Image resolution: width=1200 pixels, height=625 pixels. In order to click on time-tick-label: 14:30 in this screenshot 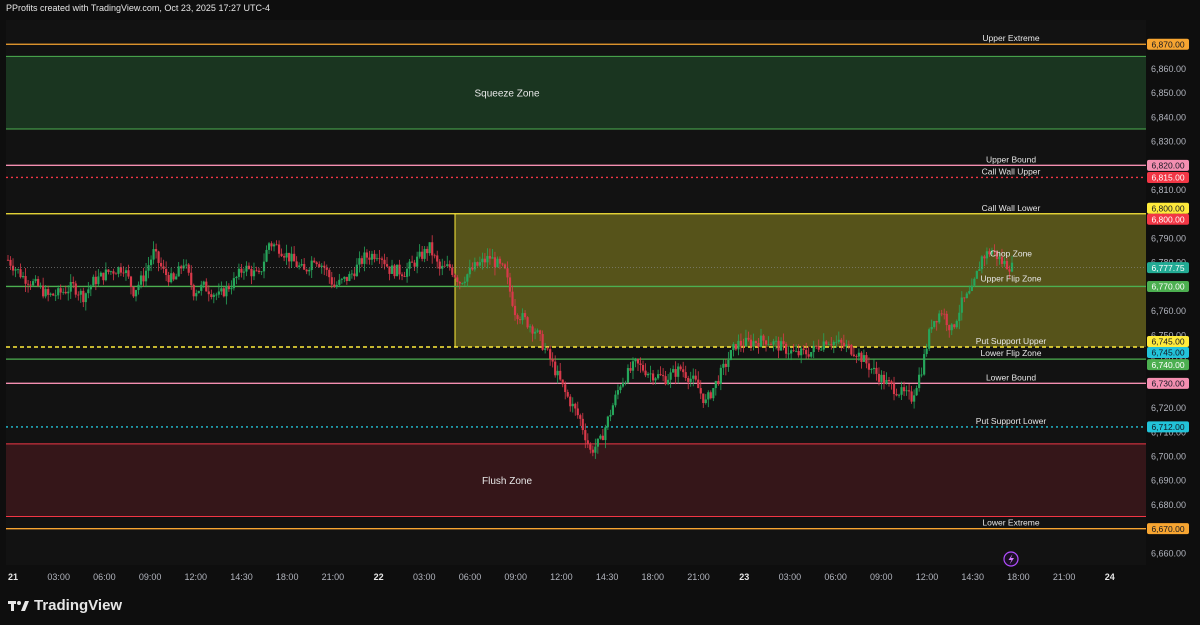, I will do `click(972, 577)`.